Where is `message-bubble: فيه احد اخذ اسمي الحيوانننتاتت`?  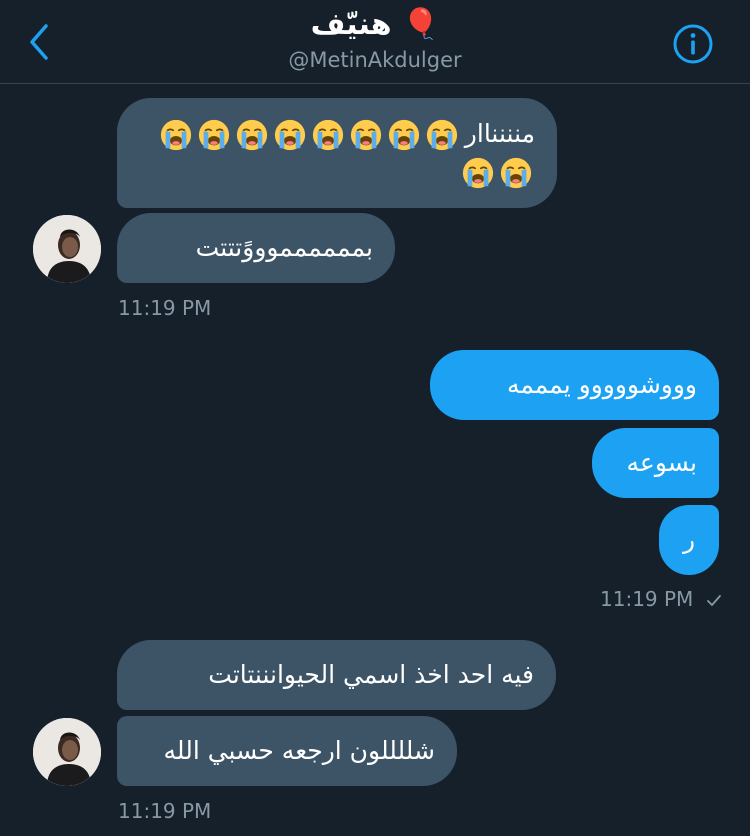 message-bubble: فيه احد اخذ اسمي الحيوانننتاتت is located at coordinates (336, 675).